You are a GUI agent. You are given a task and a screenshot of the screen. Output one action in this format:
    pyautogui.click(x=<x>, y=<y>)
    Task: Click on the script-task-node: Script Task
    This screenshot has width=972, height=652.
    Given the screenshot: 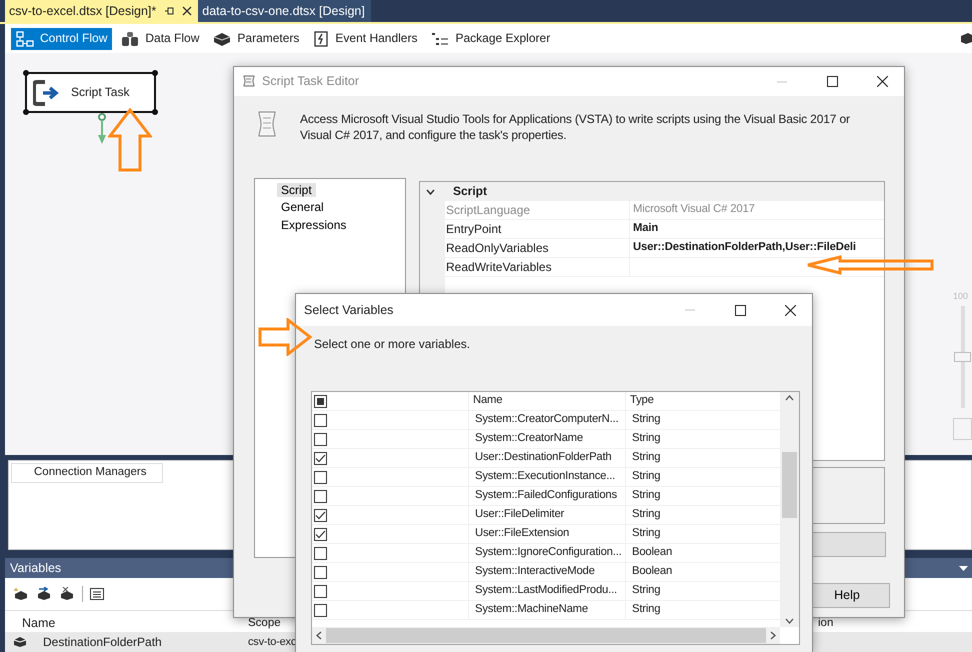 What is the action you would take?
    pyautogui.click(x=90, y=92)
    